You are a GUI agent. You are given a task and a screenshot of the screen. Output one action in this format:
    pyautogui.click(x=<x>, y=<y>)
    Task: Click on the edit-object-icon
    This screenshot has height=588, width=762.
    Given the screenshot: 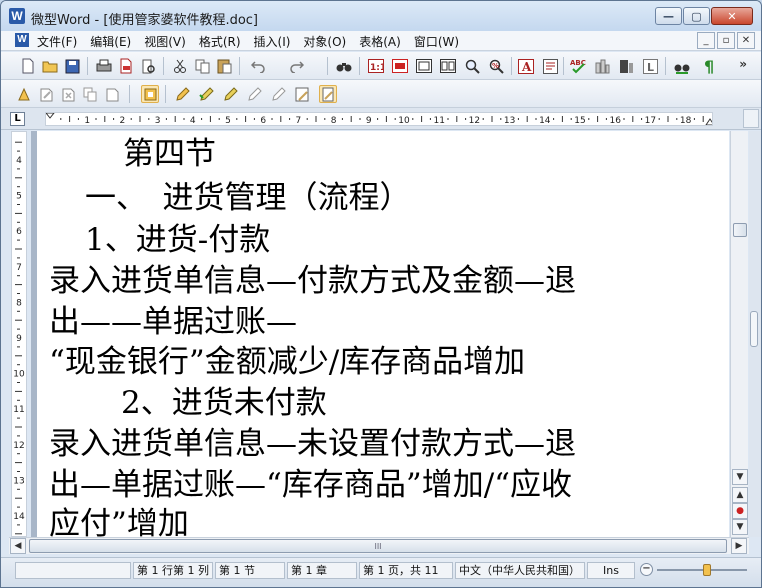 What is the action you would take?
    pyautogui.click(x=46, y=94)
    